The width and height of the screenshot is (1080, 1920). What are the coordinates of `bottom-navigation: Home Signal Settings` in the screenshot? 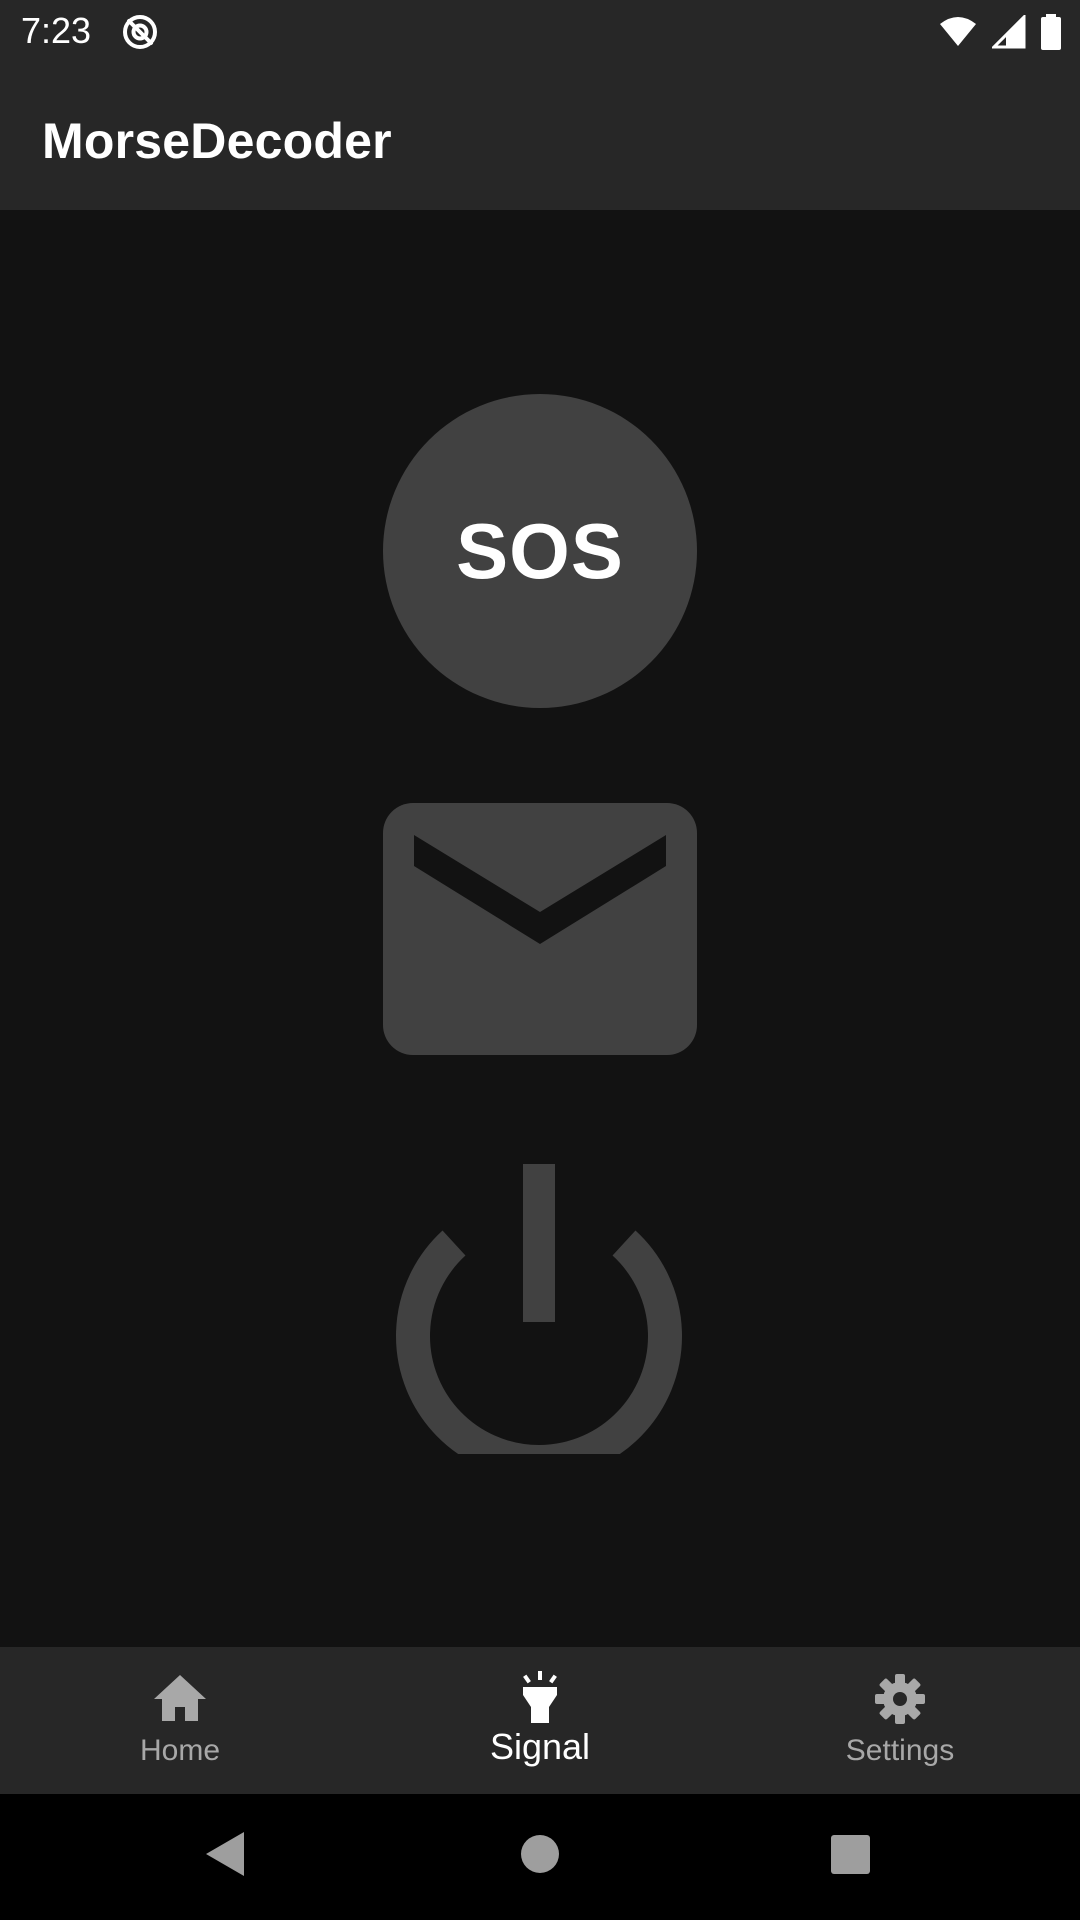 It's located at (540, 1720).